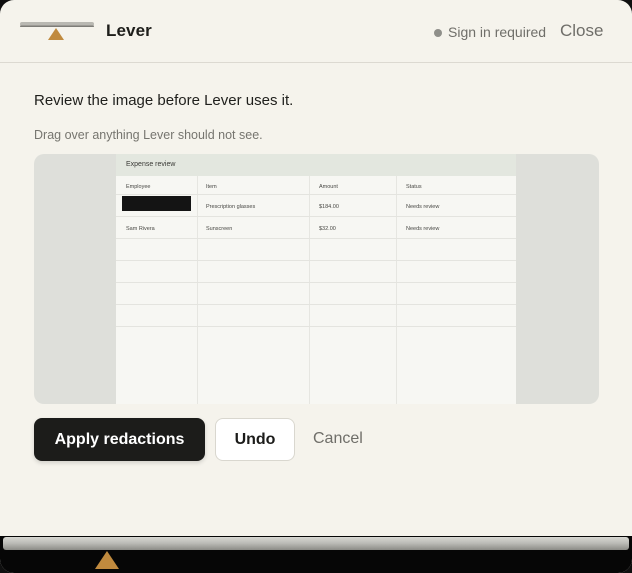 This screenshot has width=632, height=573. Describe the element at coordinates (140, 229) in the screenshot. I see `table-cell: Sam Rivera` at that location.